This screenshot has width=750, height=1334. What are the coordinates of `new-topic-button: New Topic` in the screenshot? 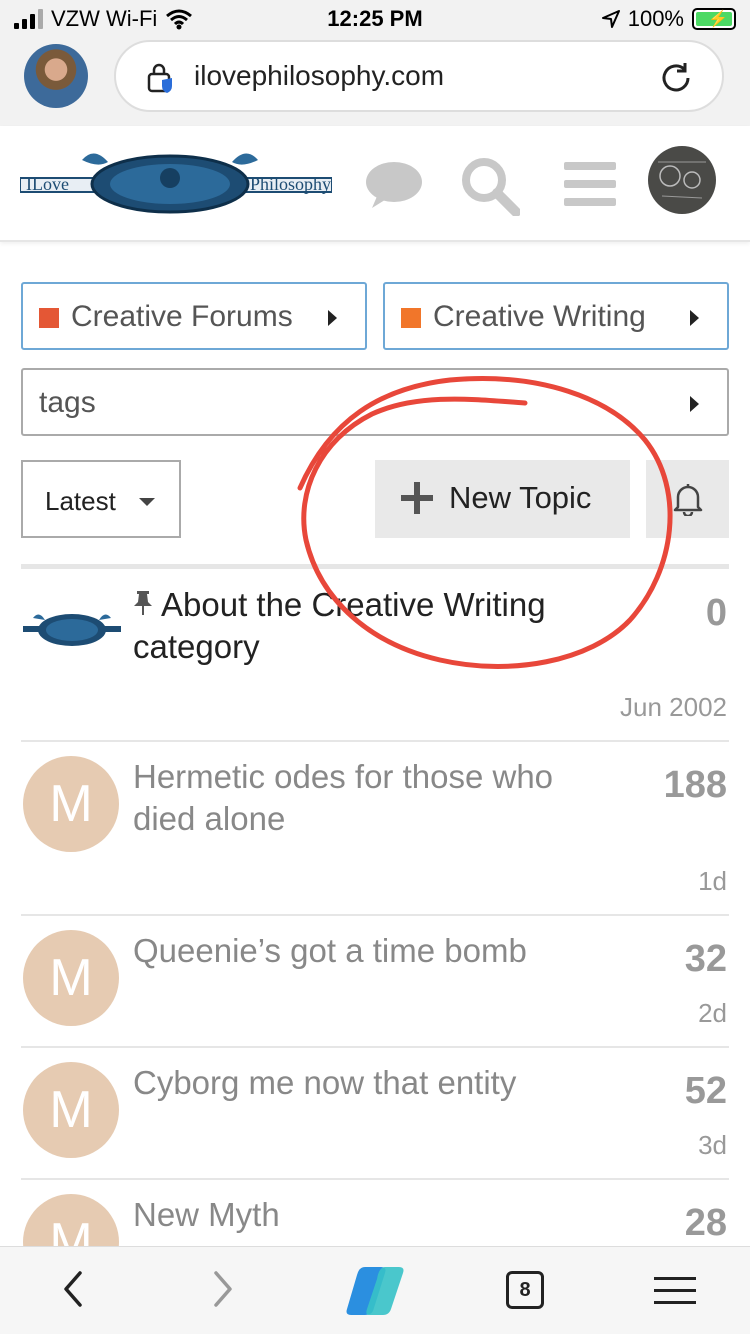 It's located at (502, 499).